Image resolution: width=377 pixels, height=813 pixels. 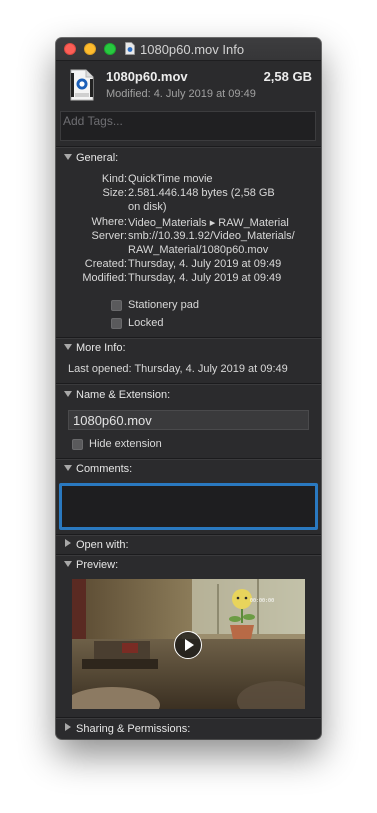 I want to click on section-sharing-heading: Sharing & Permissions:, so click(x=133, y=729).